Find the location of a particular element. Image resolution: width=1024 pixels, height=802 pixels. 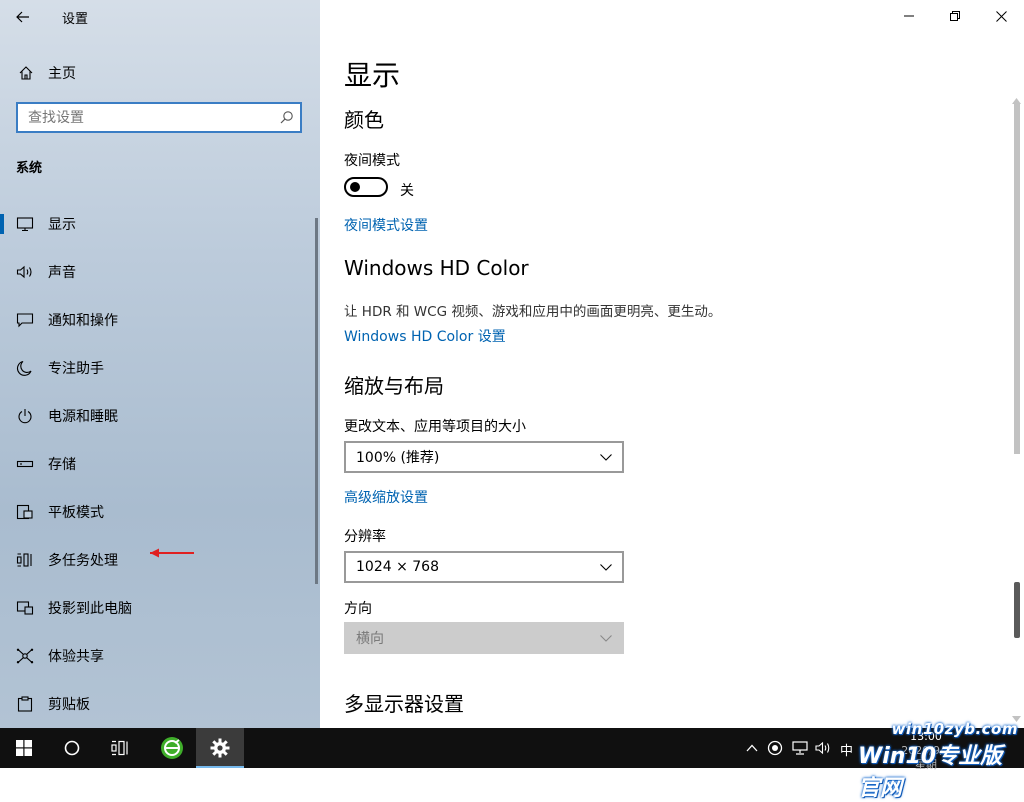

sidebar-item-project: 投影到此电脑 is located at coordinates (160, 608).